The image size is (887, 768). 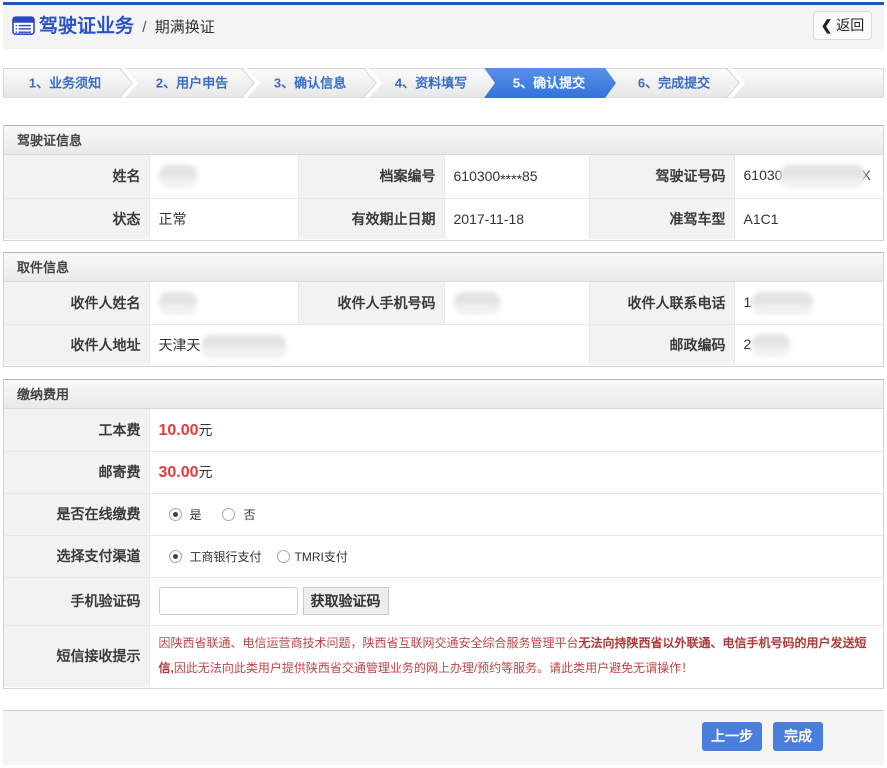 What do you see at coordinates (674, 83) in the screenshot?
I see `svg-text: 6、完成提交` at bounding box center [674, 83].